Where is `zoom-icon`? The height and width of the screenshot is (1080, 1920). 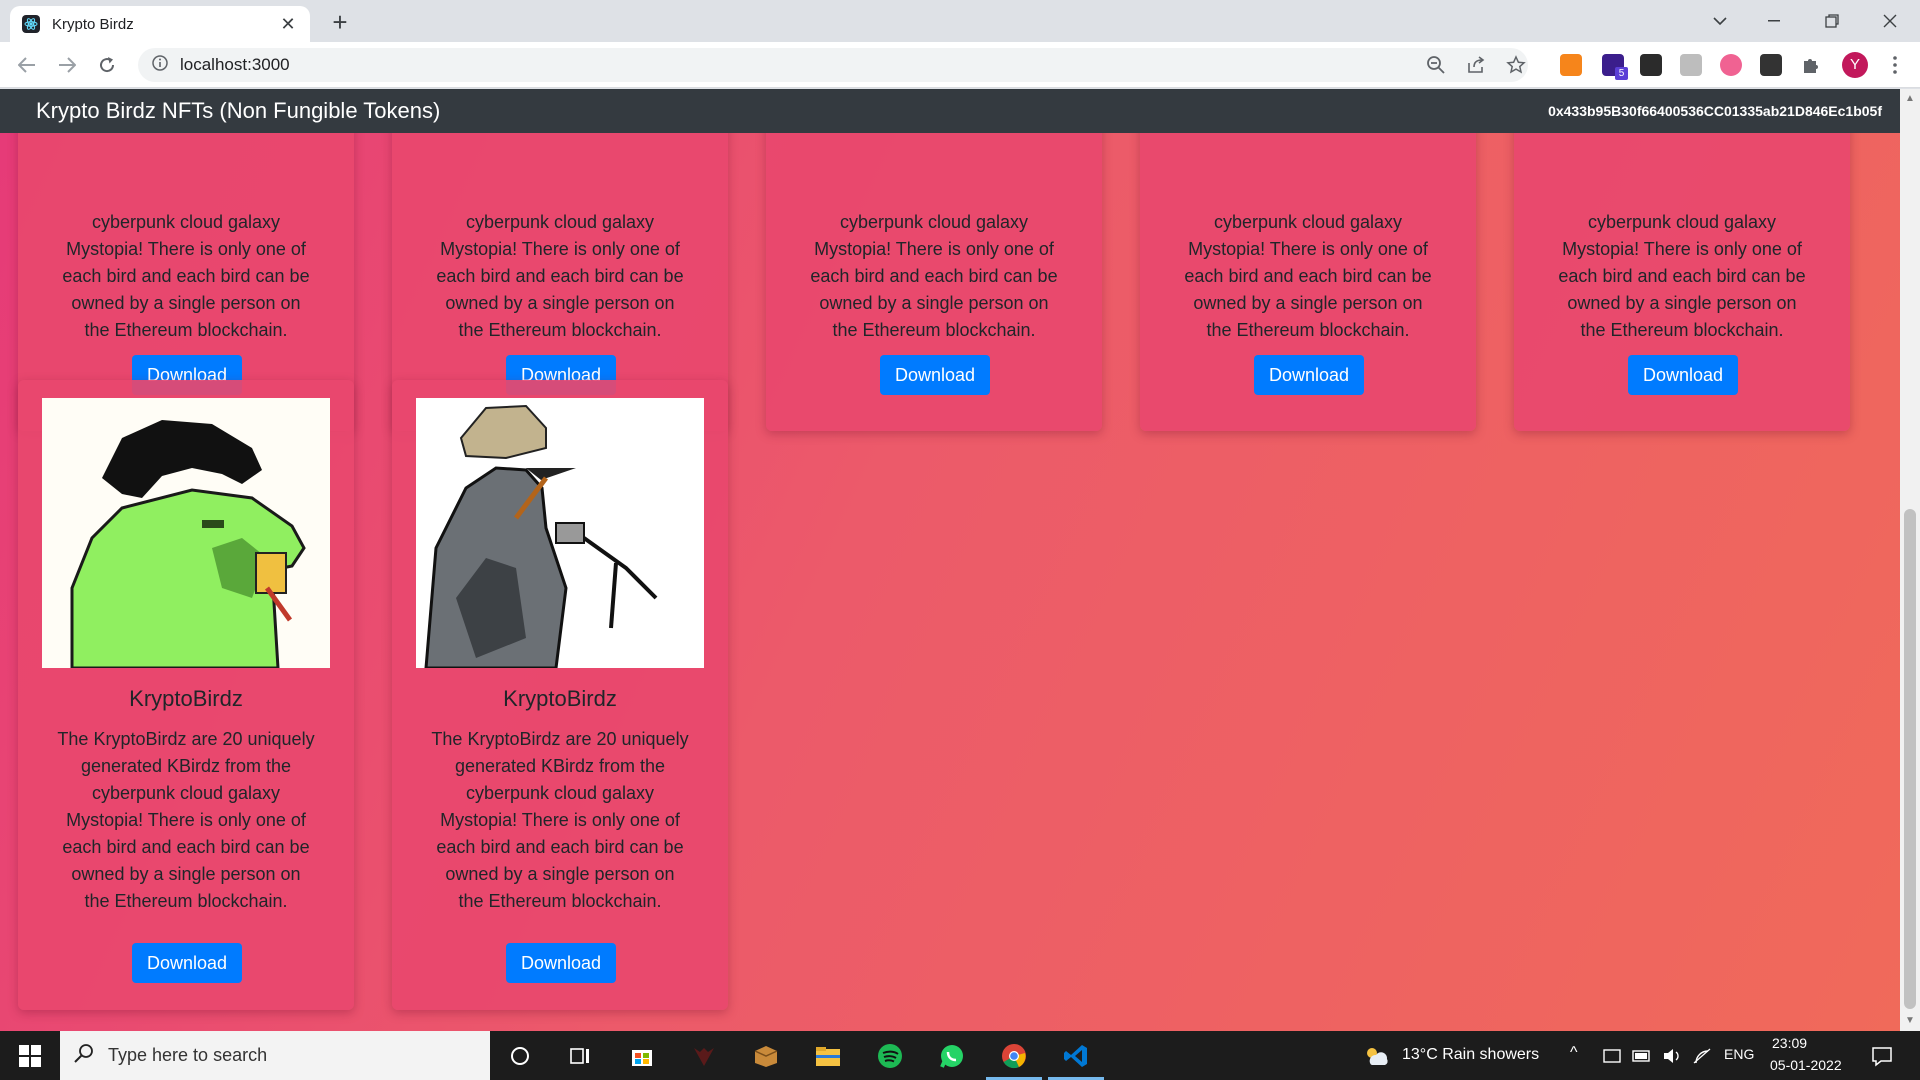 zoom-icon is located at coordinates (1436, 65).